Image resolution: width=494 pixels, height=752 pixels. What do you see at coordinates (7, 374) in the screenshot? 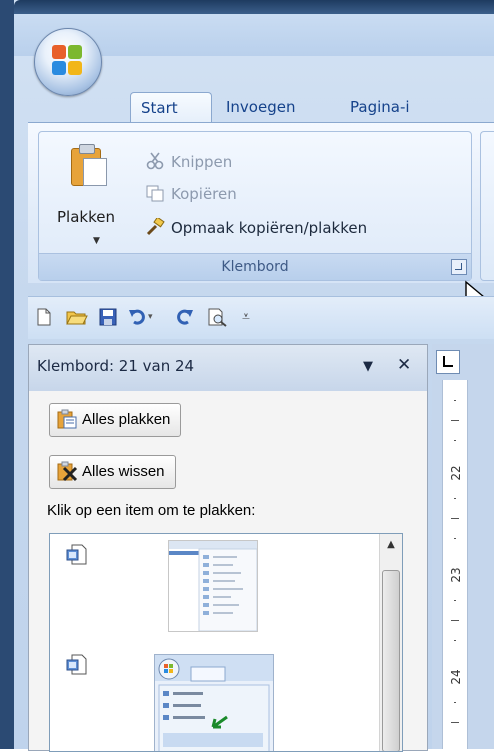
I see `desktop-edge` at bounding box center [7, 374].